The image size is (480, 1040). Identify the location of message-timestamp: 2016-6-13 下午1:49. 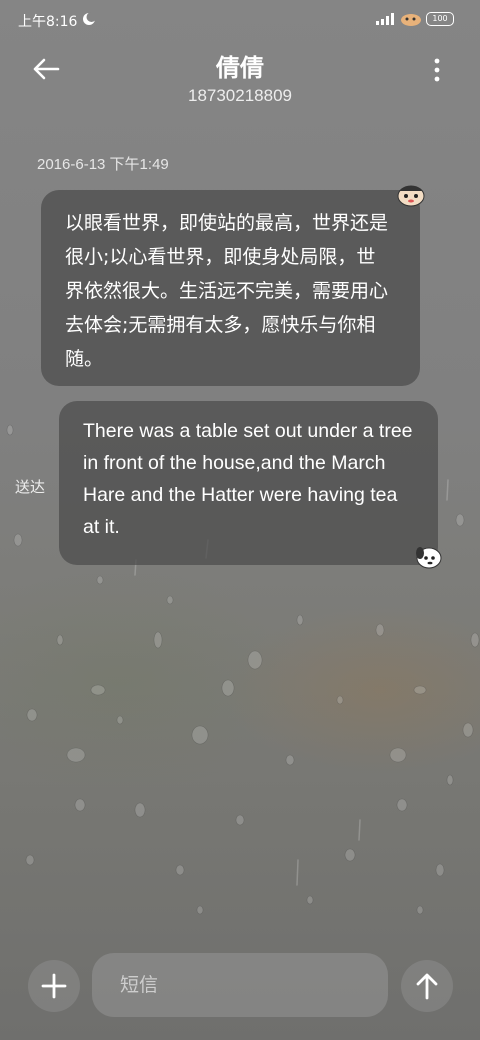
(103, 164).